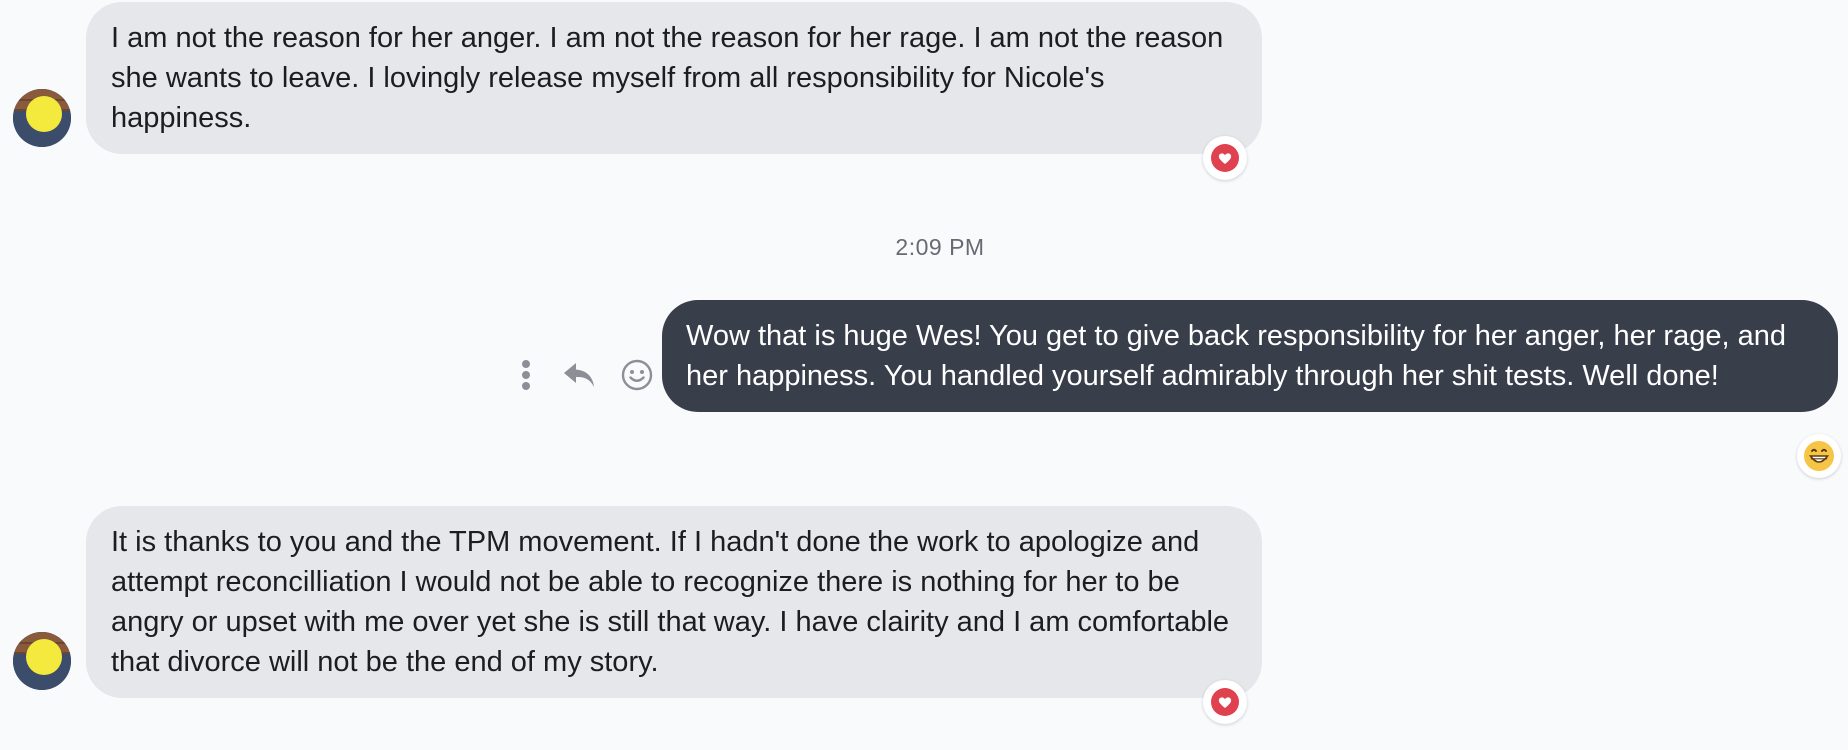 Image resolution: width=1848 pixels, height=750 pixels. I want to click on grinning-face-icon, so click(1819, 456).